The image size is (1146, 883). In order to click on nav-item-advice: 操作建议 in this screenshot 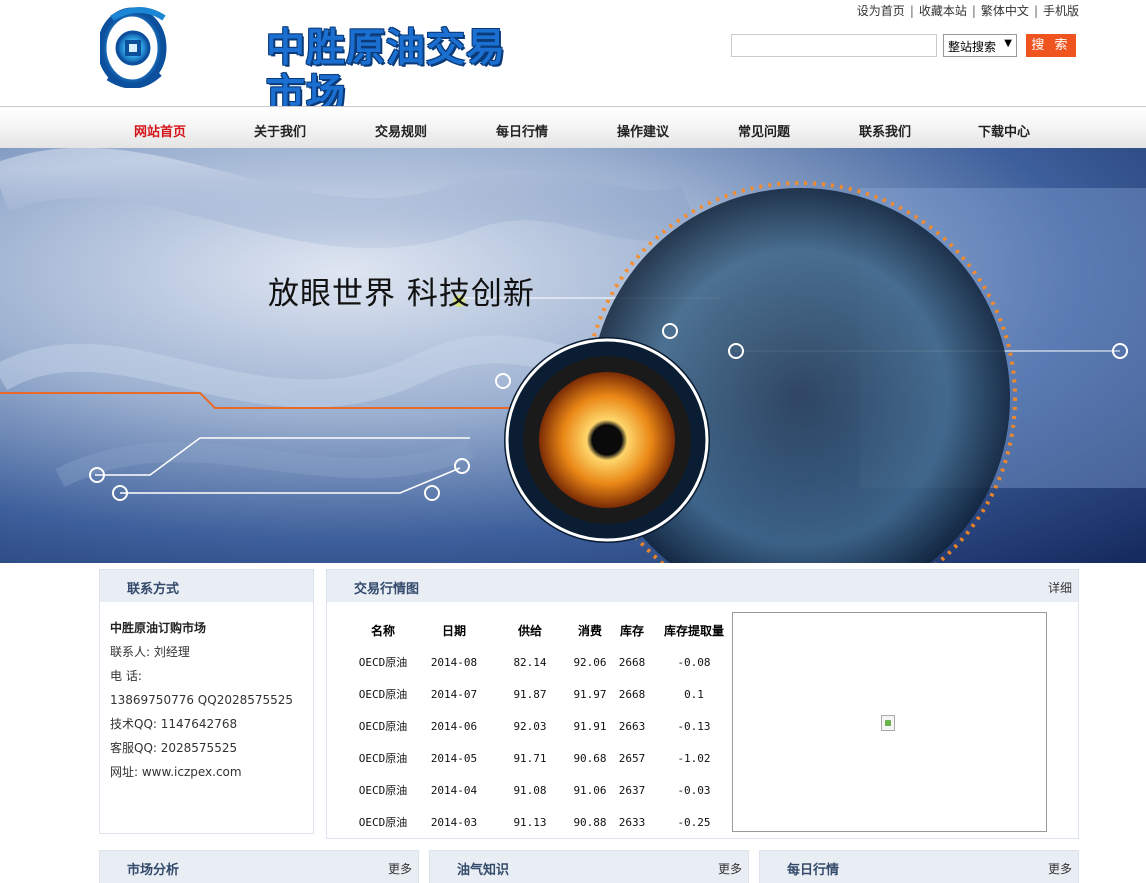, I will do `click(643, 130)`.